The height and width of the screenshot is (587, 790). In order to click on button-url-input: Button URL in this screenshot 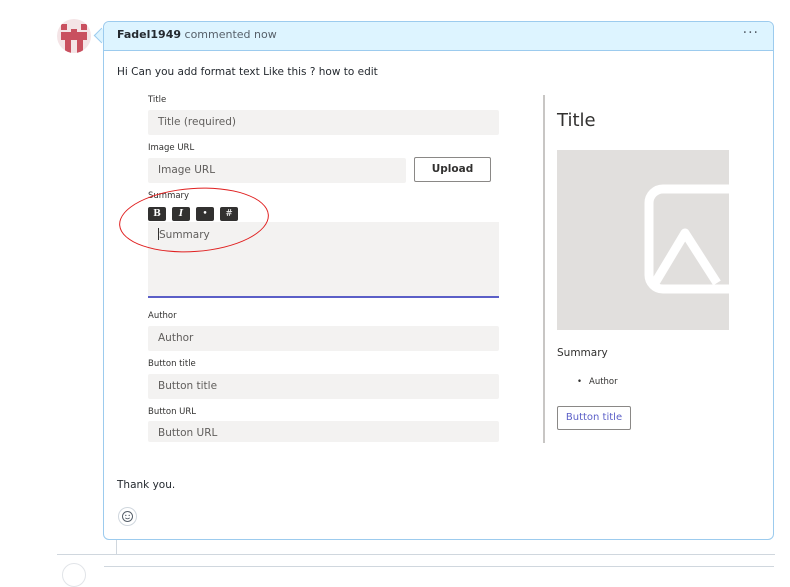, I will do `click(323, 431)`.